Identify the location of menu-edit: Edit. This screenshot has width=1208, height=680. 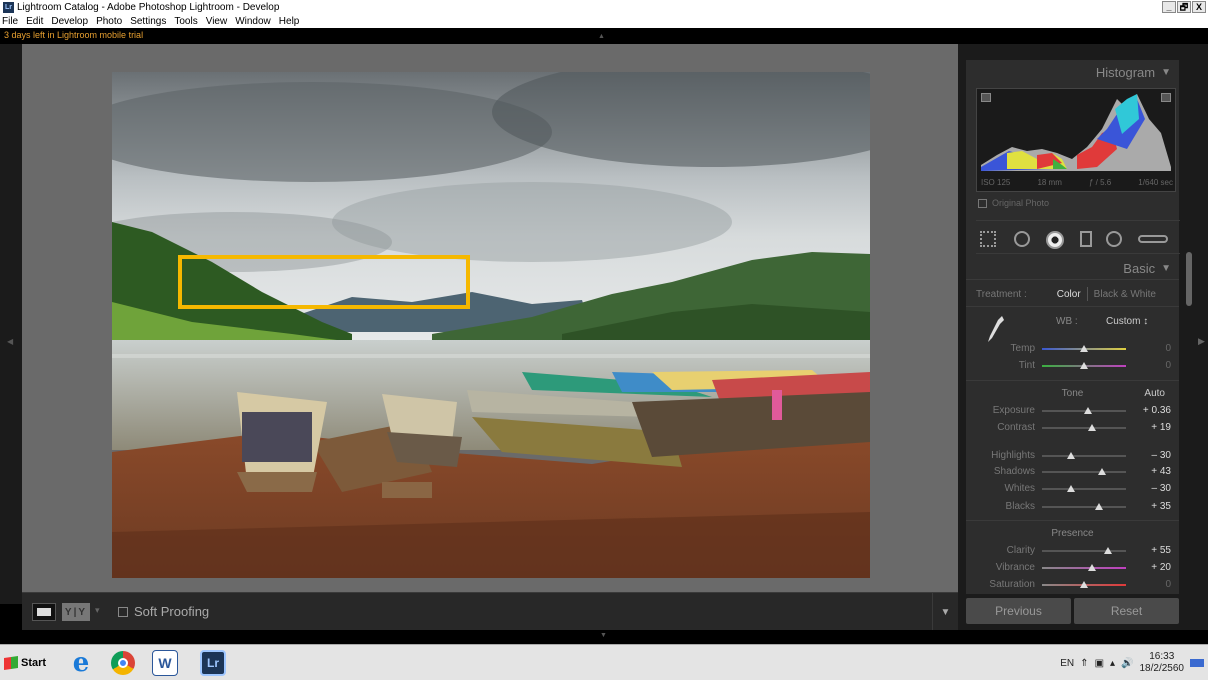
(34, 21).